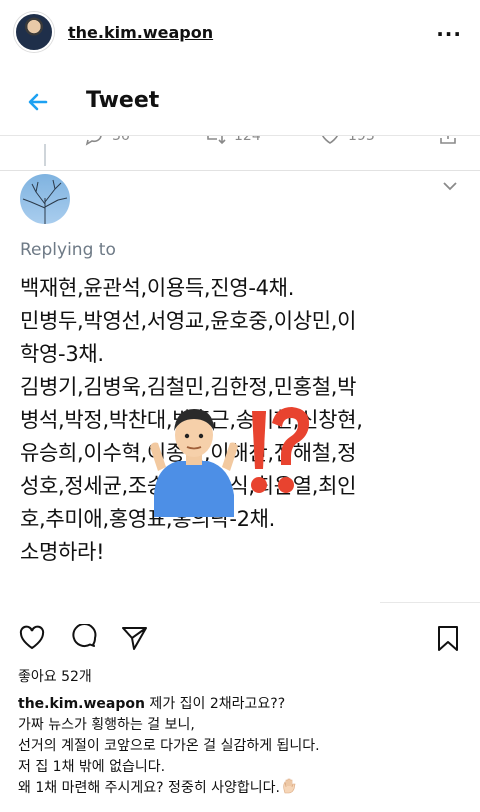  Describe the element at coordinates (45, 155) in the screenshot. I see `thread-line` at that location.